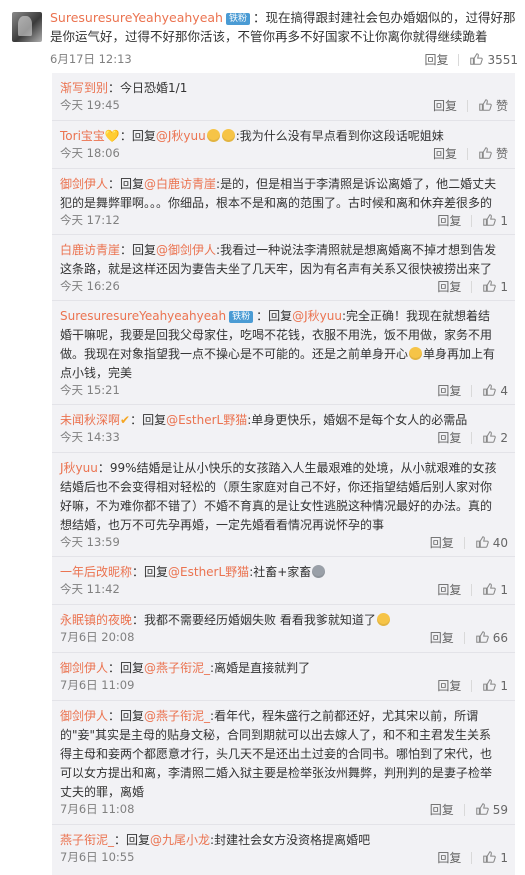 The width and height of the screenshot is (525, 875). I want to click on reply-username: 未闻秋深啊, so click(90, 420).